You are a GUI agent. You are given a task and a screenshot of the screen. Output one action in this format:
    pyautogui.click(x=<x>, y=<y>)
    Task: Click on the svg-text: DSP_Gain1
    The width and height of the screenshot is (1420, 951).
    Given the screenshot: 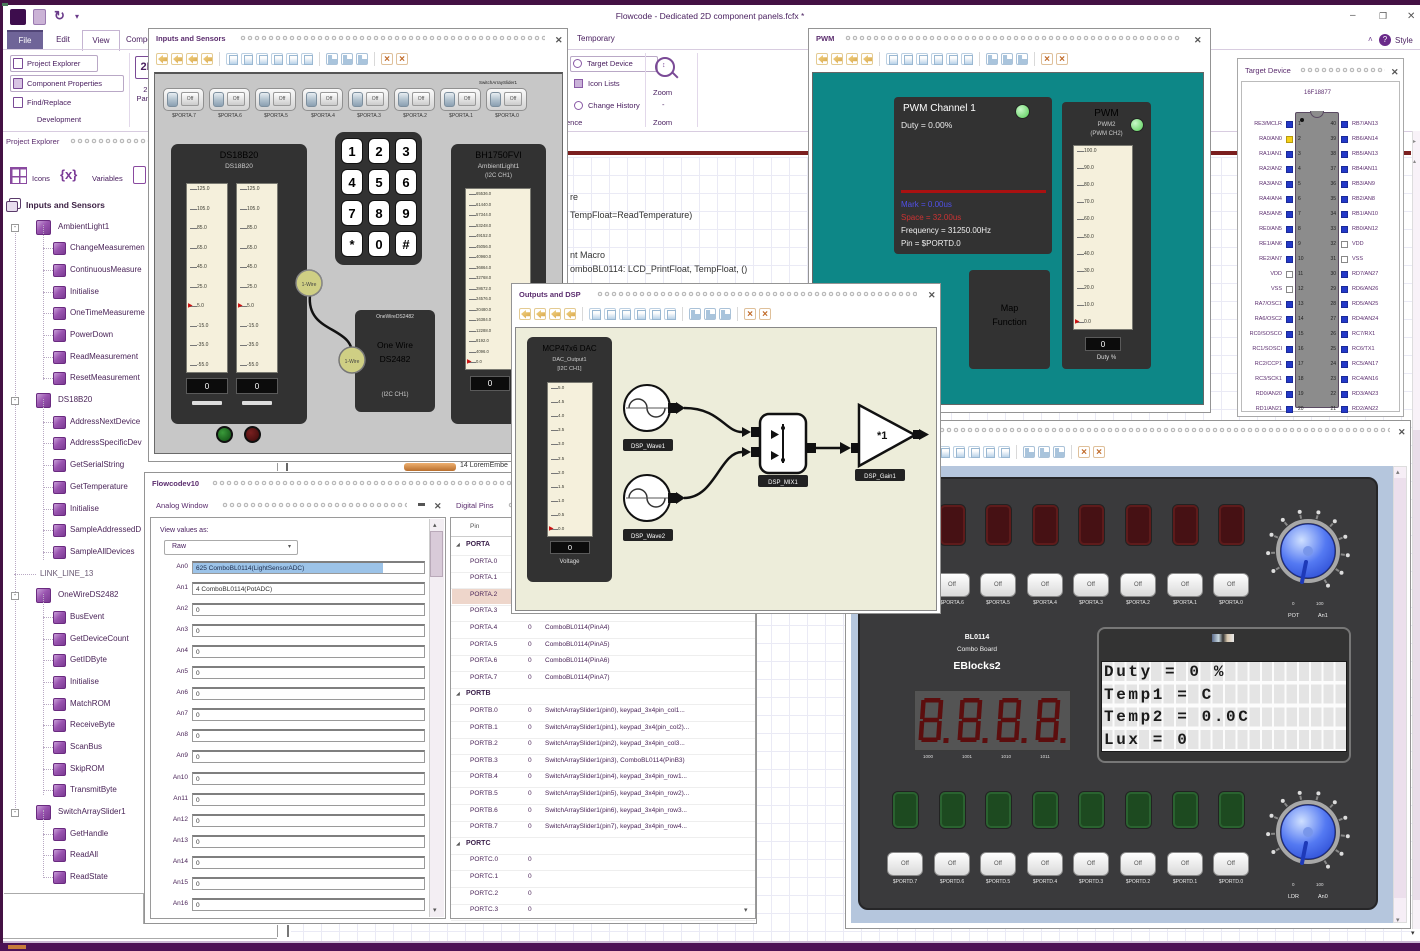 What is the action you would take?
    pyautogui.click(x=880, y=477)
    